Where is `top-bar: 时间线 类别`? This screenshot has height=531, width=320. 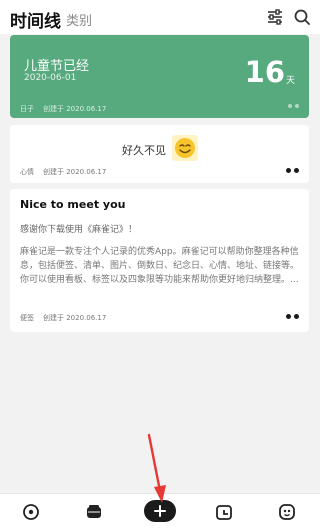
top-bar: 时间线 类别 is located at coordinates (160, 17).